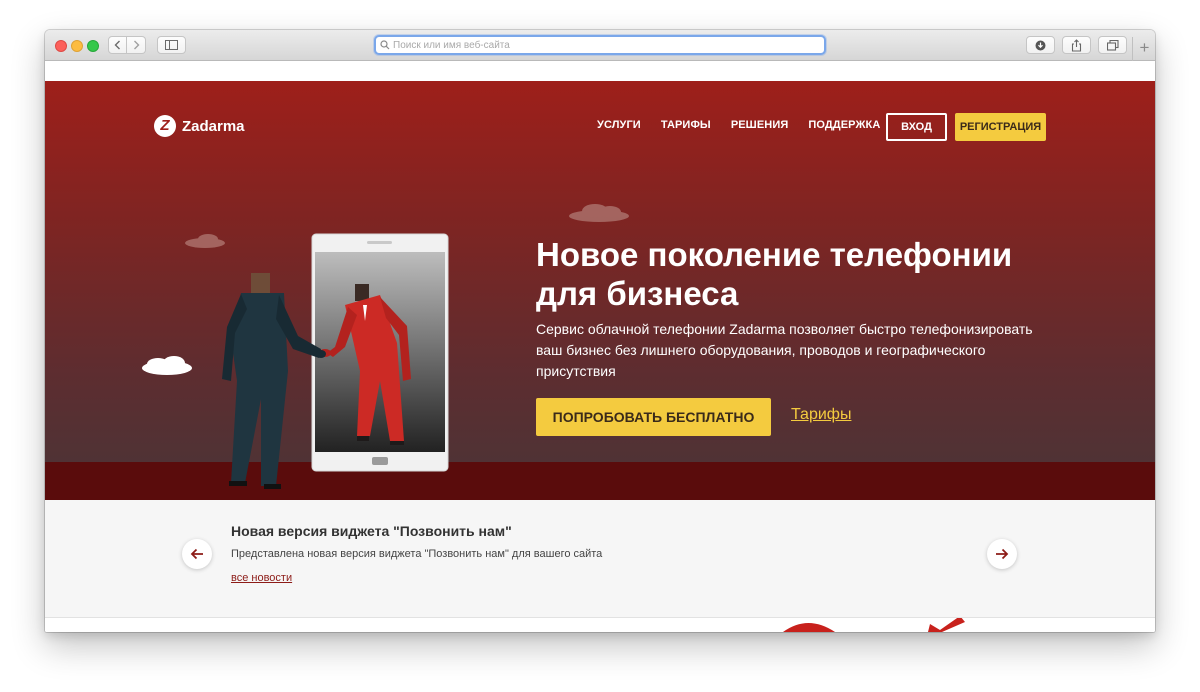 Image resolution: width=1200 pixels, height=692 pixels. Describe the element at coordinates (760, 125) in the screenshot. I see `nav-item-solutions: РЕШЕНИЯ` at that location.